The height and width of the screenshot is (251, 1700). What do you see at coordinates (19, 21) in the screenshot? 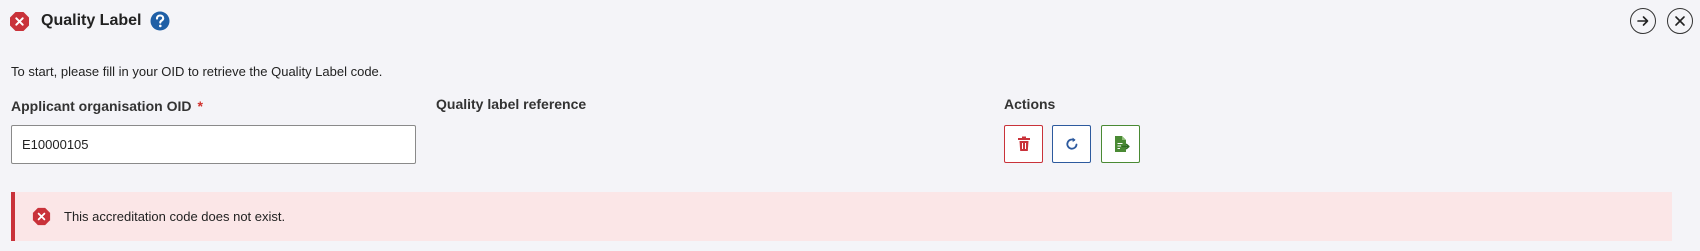
I see `error-status-icon` at bounding box center [19, 21].